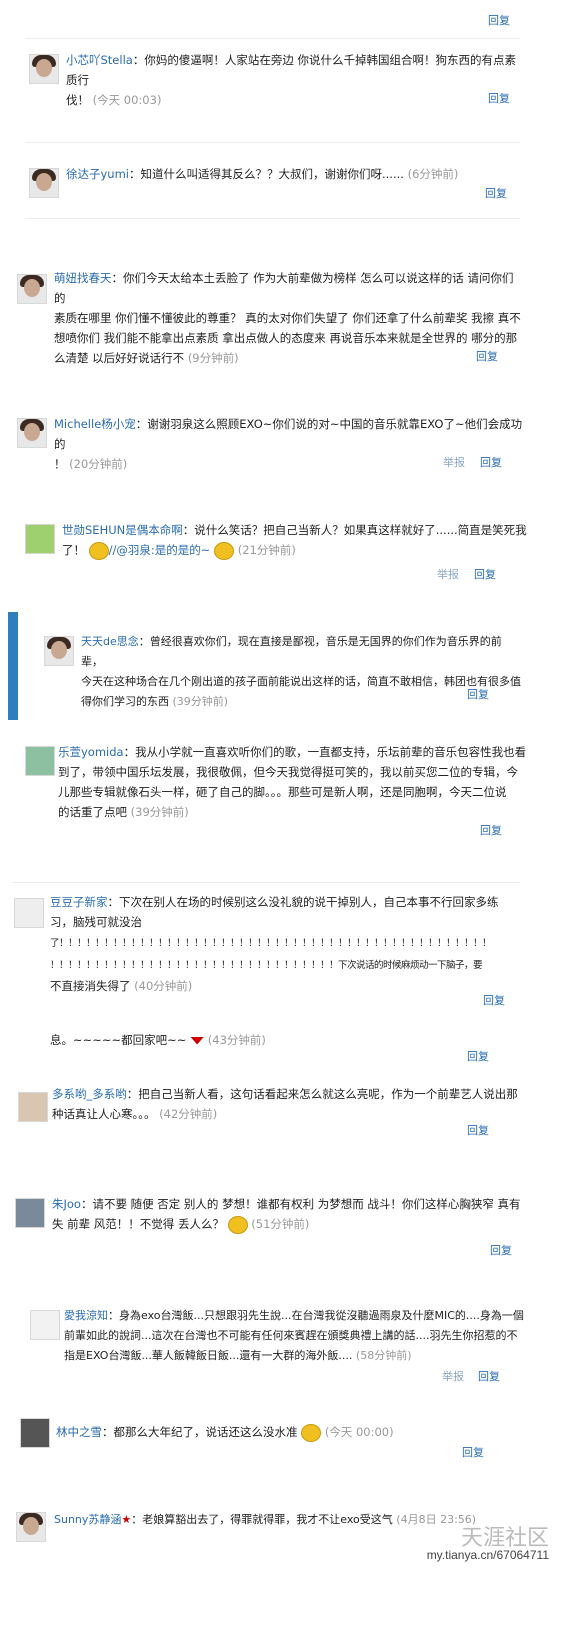 The height and width of the screenshot is (1650, 563). Describe the element at coordinates (89, 1094) in the screenshot. I see `comment-username: 多系哟_多系哟` at that location.